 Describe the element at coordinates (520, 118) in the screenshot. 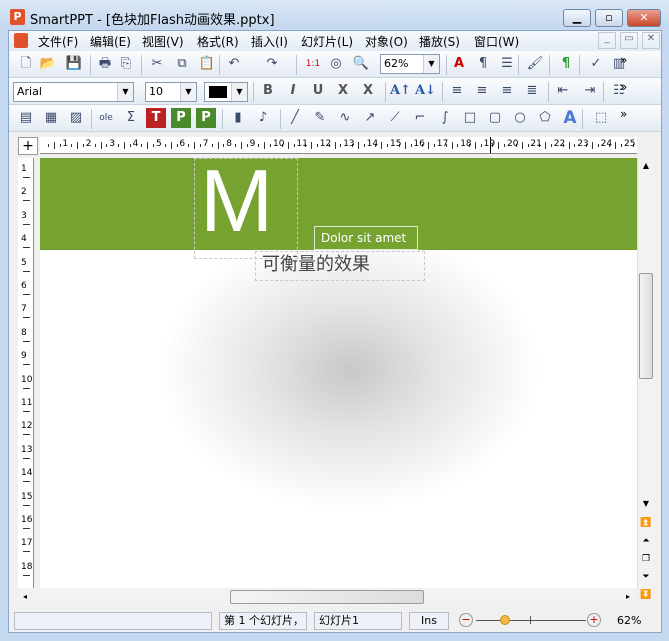

I see `ellipse-icon: ○` at that location.